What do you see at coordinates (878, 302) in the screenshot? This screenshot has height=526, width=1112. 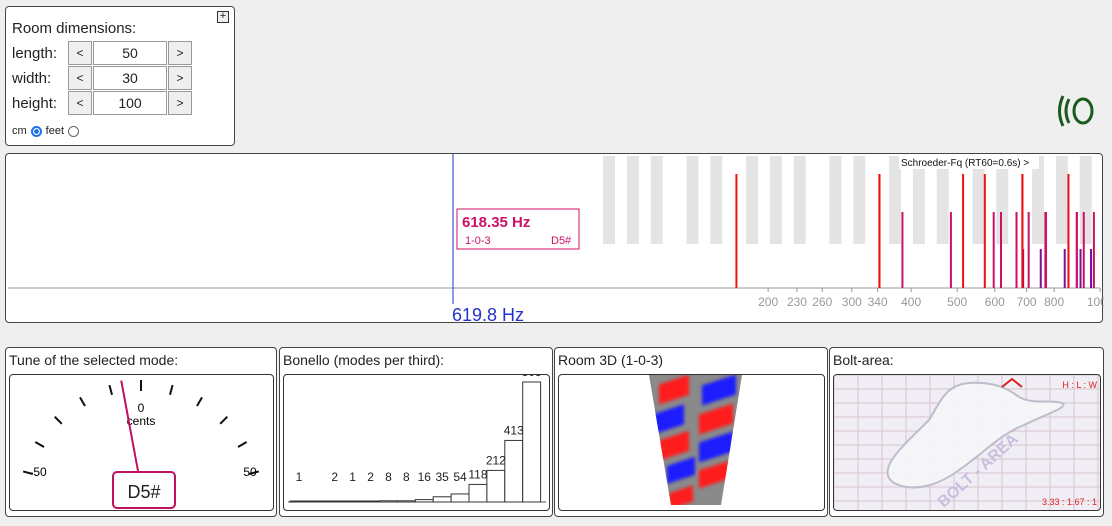 I see `tick-label: 340` at bounding box center [878, 302].